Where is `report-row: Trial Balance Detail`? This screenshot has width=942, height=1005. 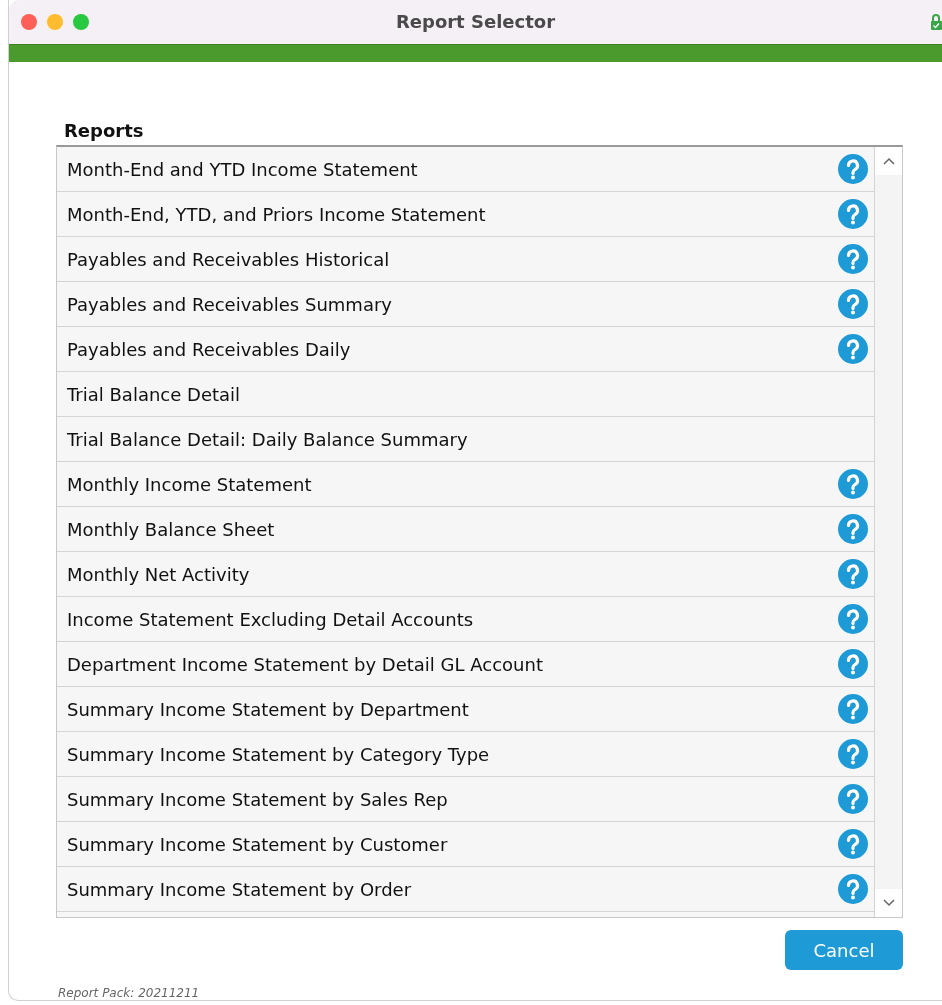
report-row: Trial Balance Detail is located at coordinates (465, 394).